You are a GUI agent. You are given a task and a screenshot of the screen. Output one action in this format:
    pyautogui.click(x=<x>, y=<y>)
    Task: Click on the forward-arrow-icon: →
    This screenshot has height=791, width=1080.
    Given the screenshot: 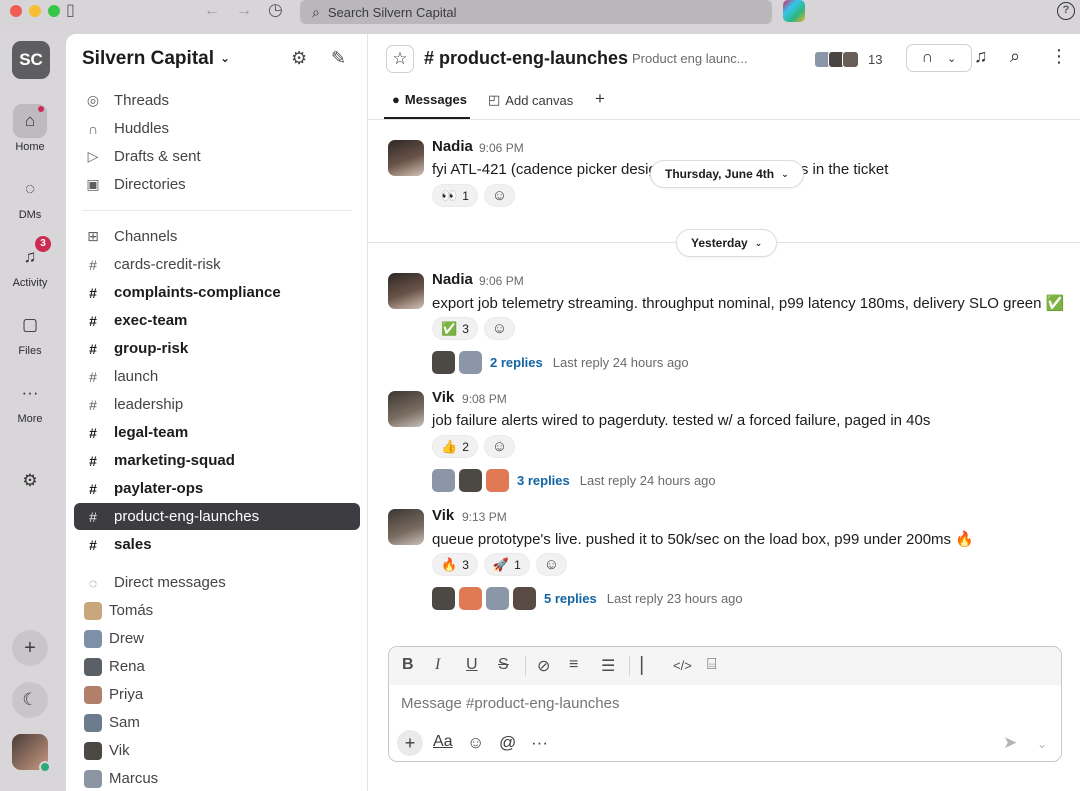 What is the action you would take?
    pyautogui.click(x=244, y=11)
    